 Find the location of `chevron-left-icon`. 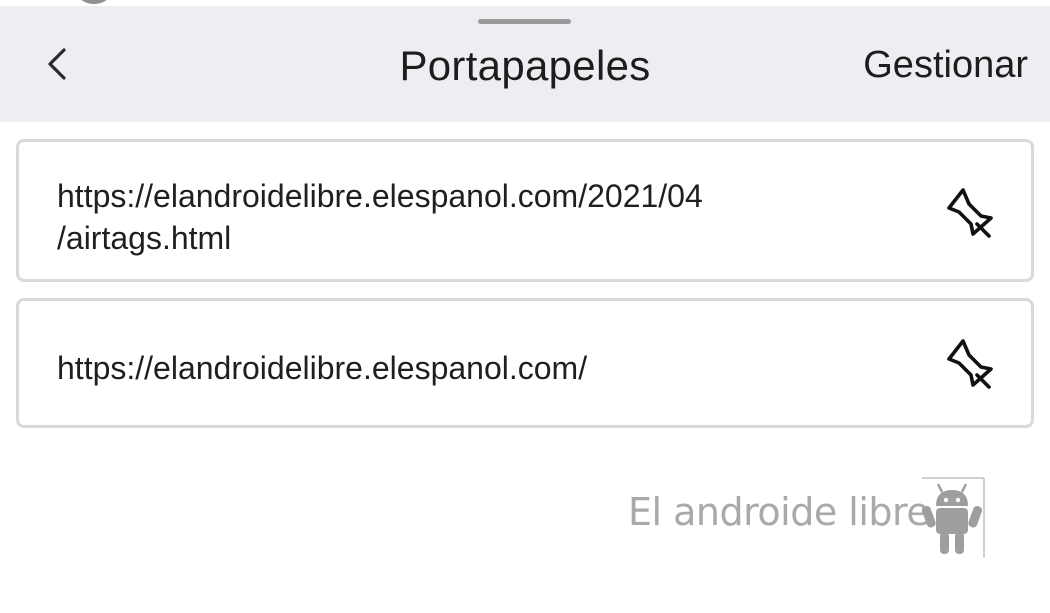

chevron-left-icon is located at coordinates (57, 64).